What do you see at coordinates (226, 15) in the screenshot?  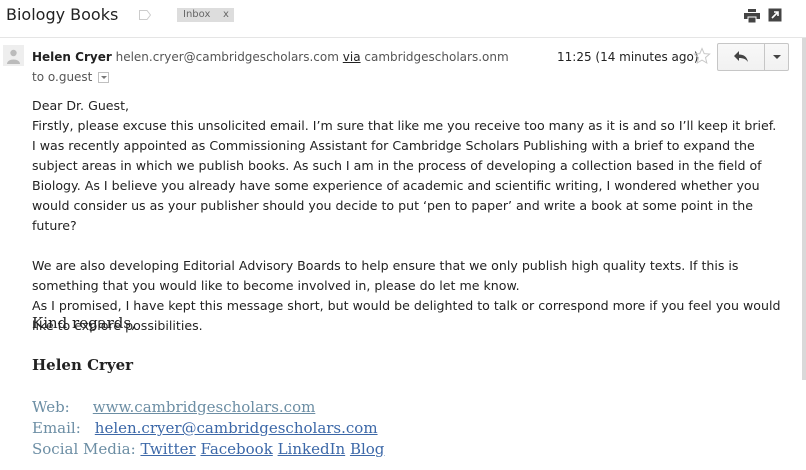 I see `remove-label-button: x` at bounding box center [226, 15].